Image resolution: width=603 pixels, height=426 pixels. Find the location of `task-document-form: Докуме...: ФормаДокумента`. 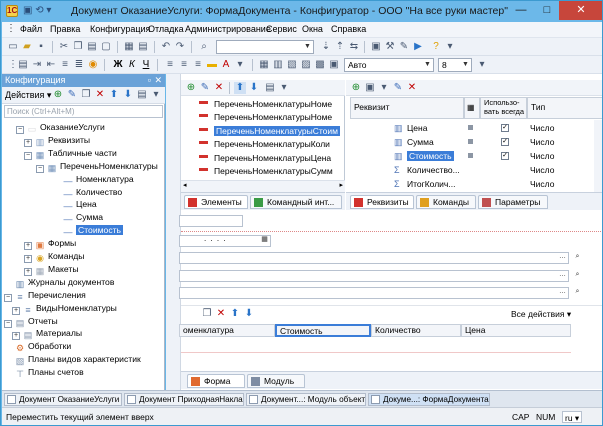

task-document-form: Докуме...: ФормаДокумента is located at coordinates (429, 399).